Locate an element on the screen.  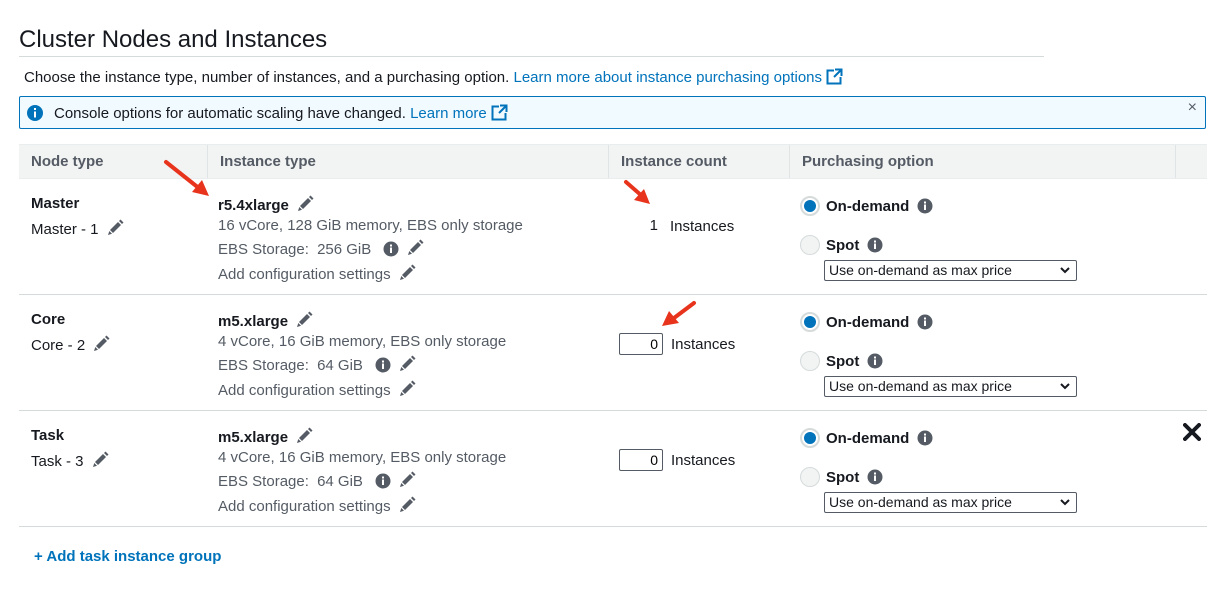
ebs-storage: EBS Storage: 256 GiB is located at coordinates (321, 248).